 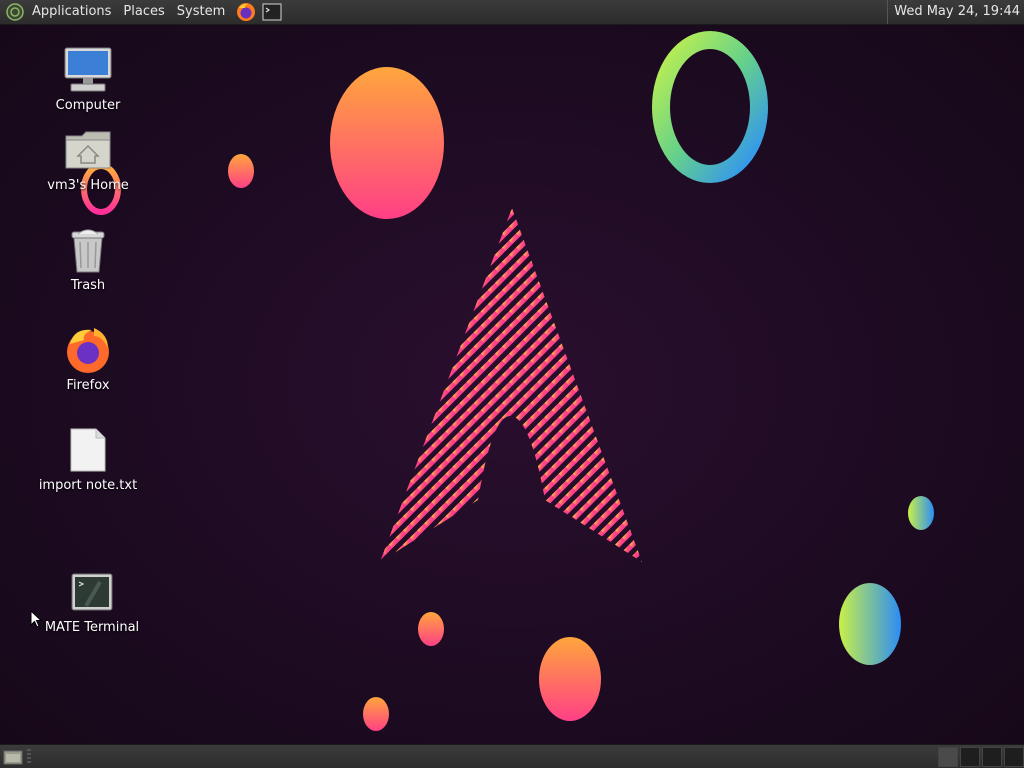 What do you see at coordinates (29, 757) in the screenshot?
I see `panel-handle` at bounding box center [29, 757].